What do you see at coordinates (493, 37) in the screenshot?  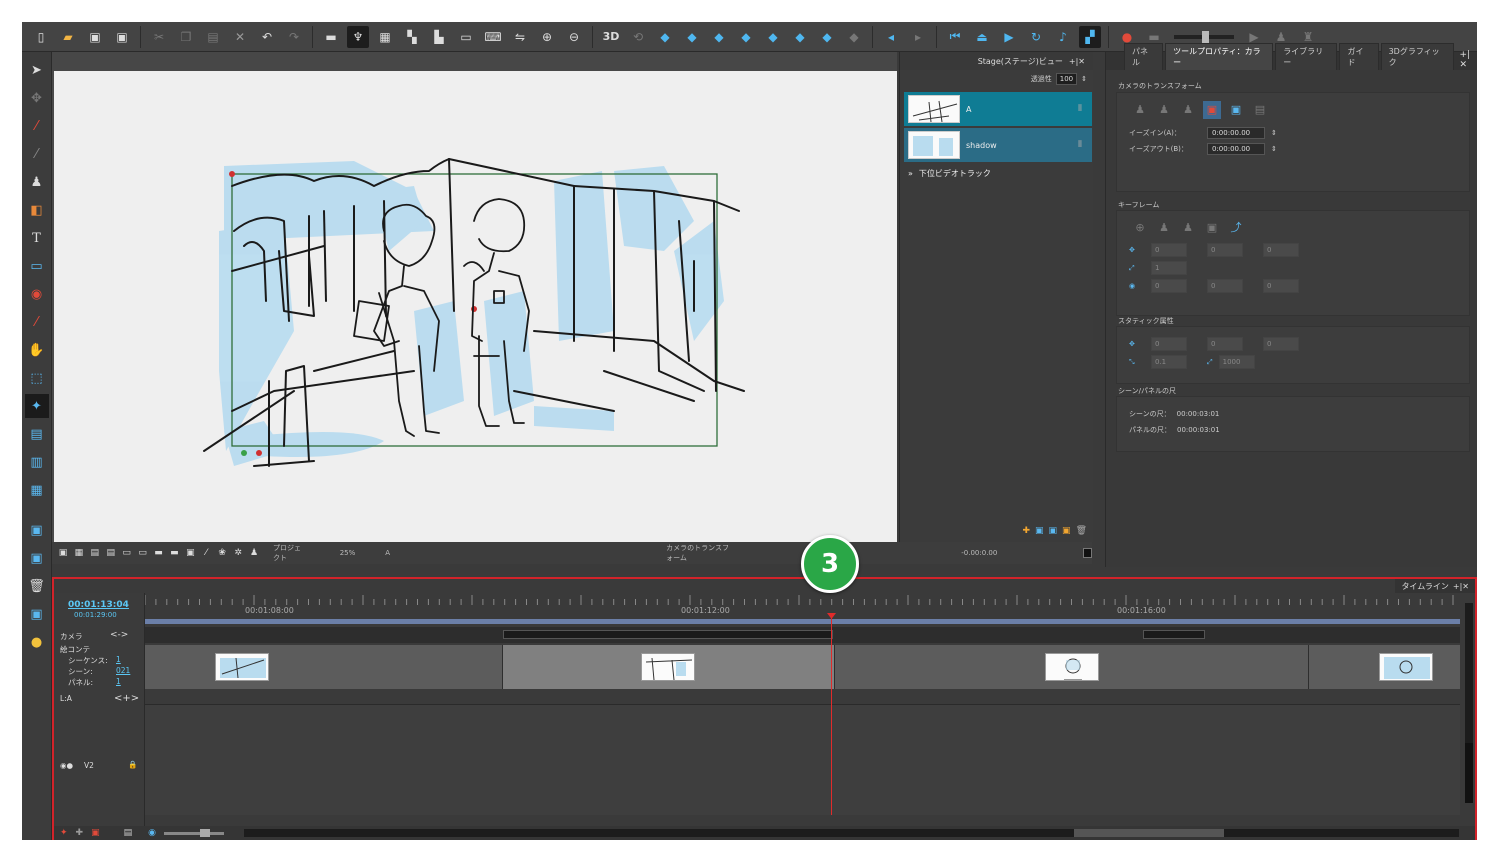 I see `keyboard-icon: ⌨` at bounding box center [493, 37].